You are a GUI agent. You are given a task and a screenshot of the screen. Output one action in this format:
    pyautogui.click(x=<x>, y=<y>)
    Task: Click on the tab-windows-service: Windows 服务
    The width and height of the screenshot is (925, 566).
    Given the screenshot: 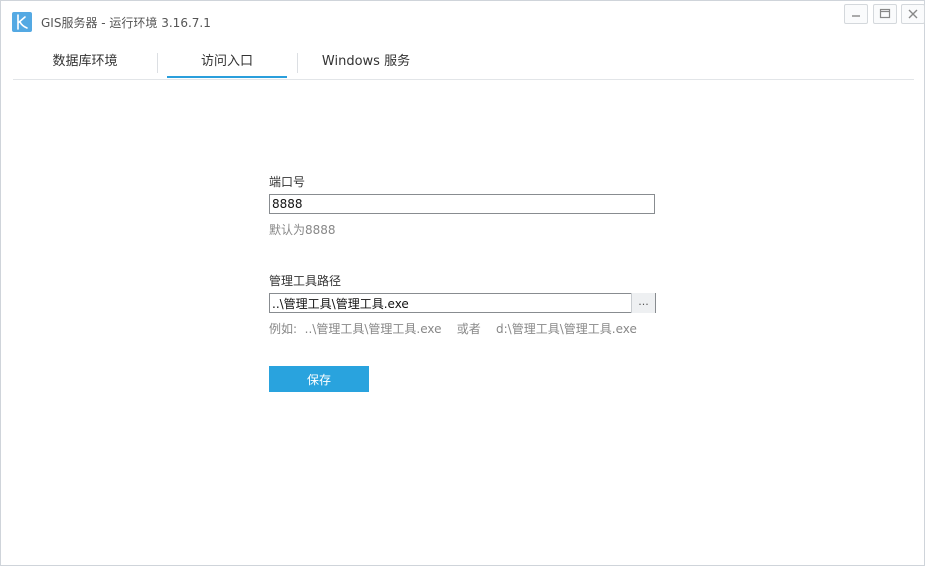 What is the action you would take?
    pyautogui.click(x=366, y=62)
    